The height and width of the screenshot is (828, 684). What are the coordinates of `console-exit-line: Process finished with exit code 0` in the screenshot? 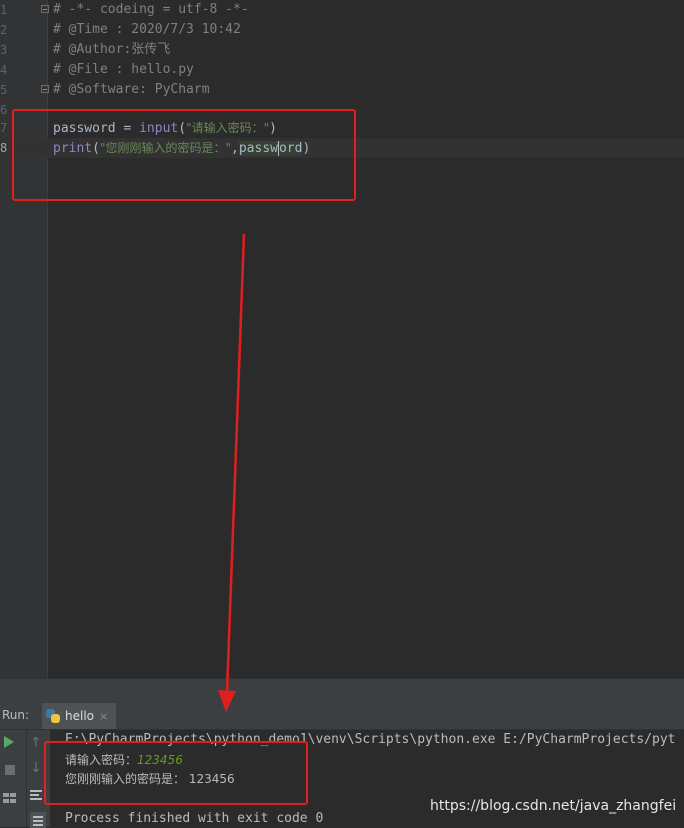 It's located at (194, 818).